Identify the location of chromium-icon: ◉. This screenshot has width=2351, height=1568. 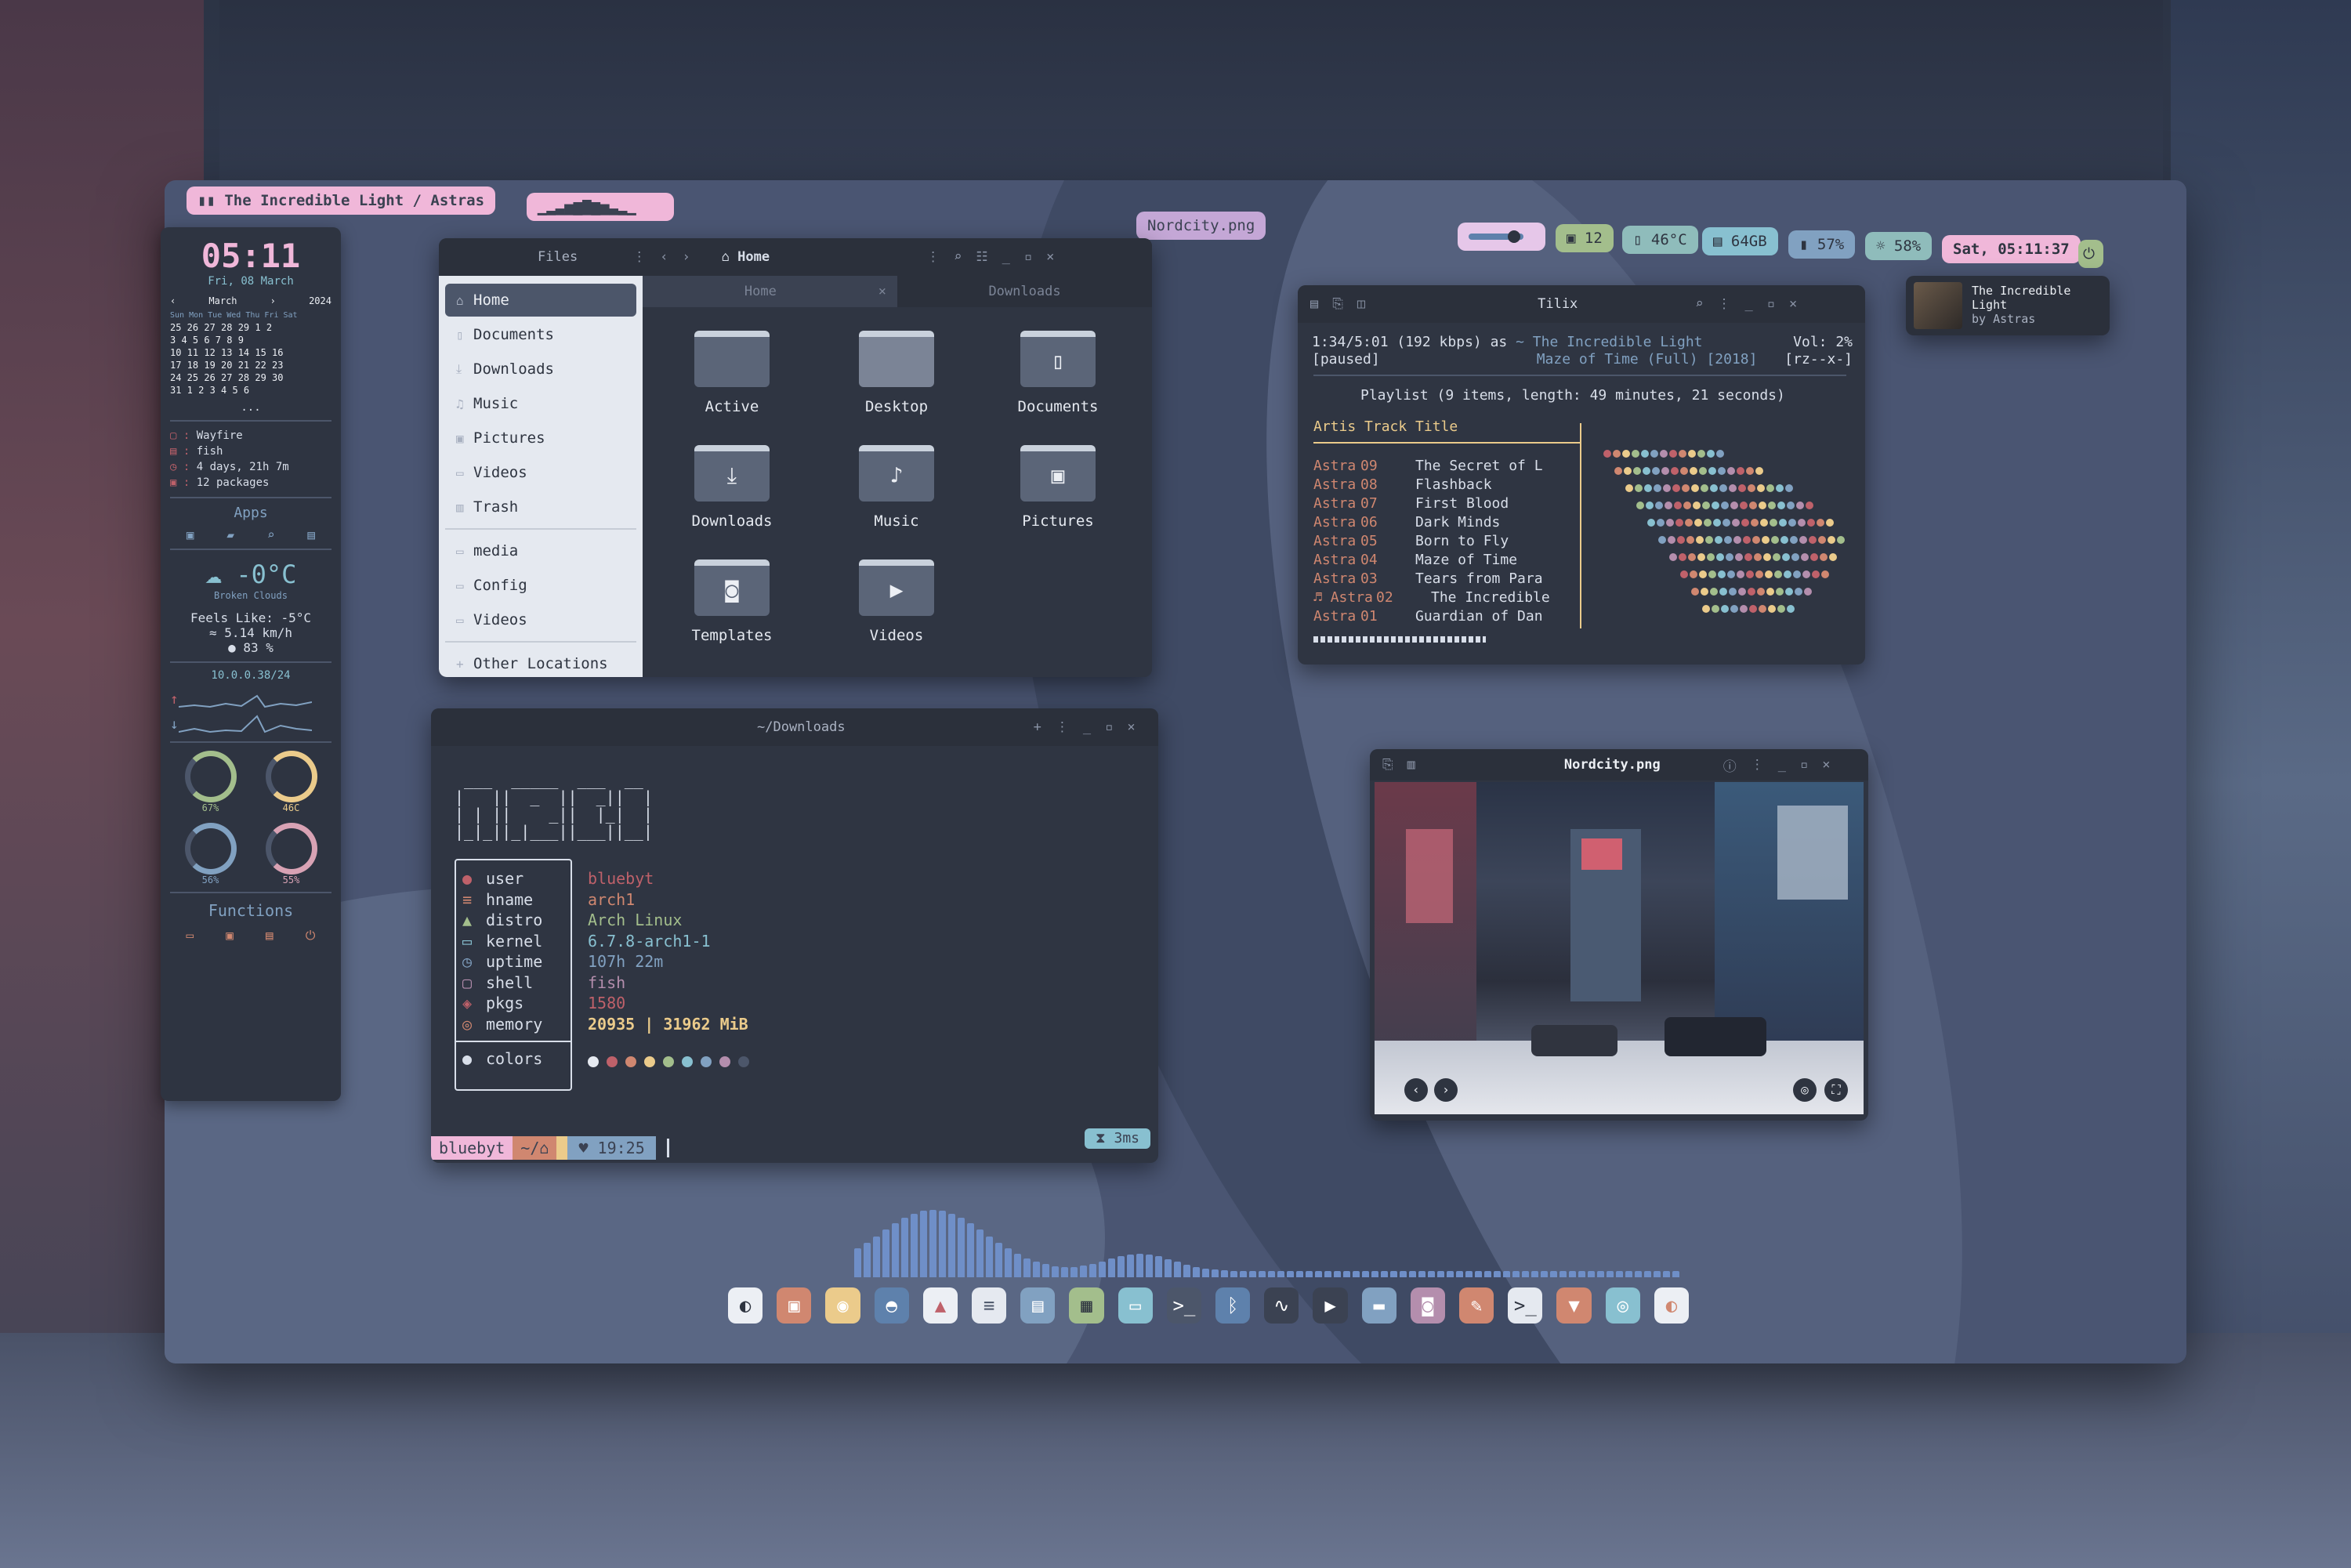
(842, 1305).